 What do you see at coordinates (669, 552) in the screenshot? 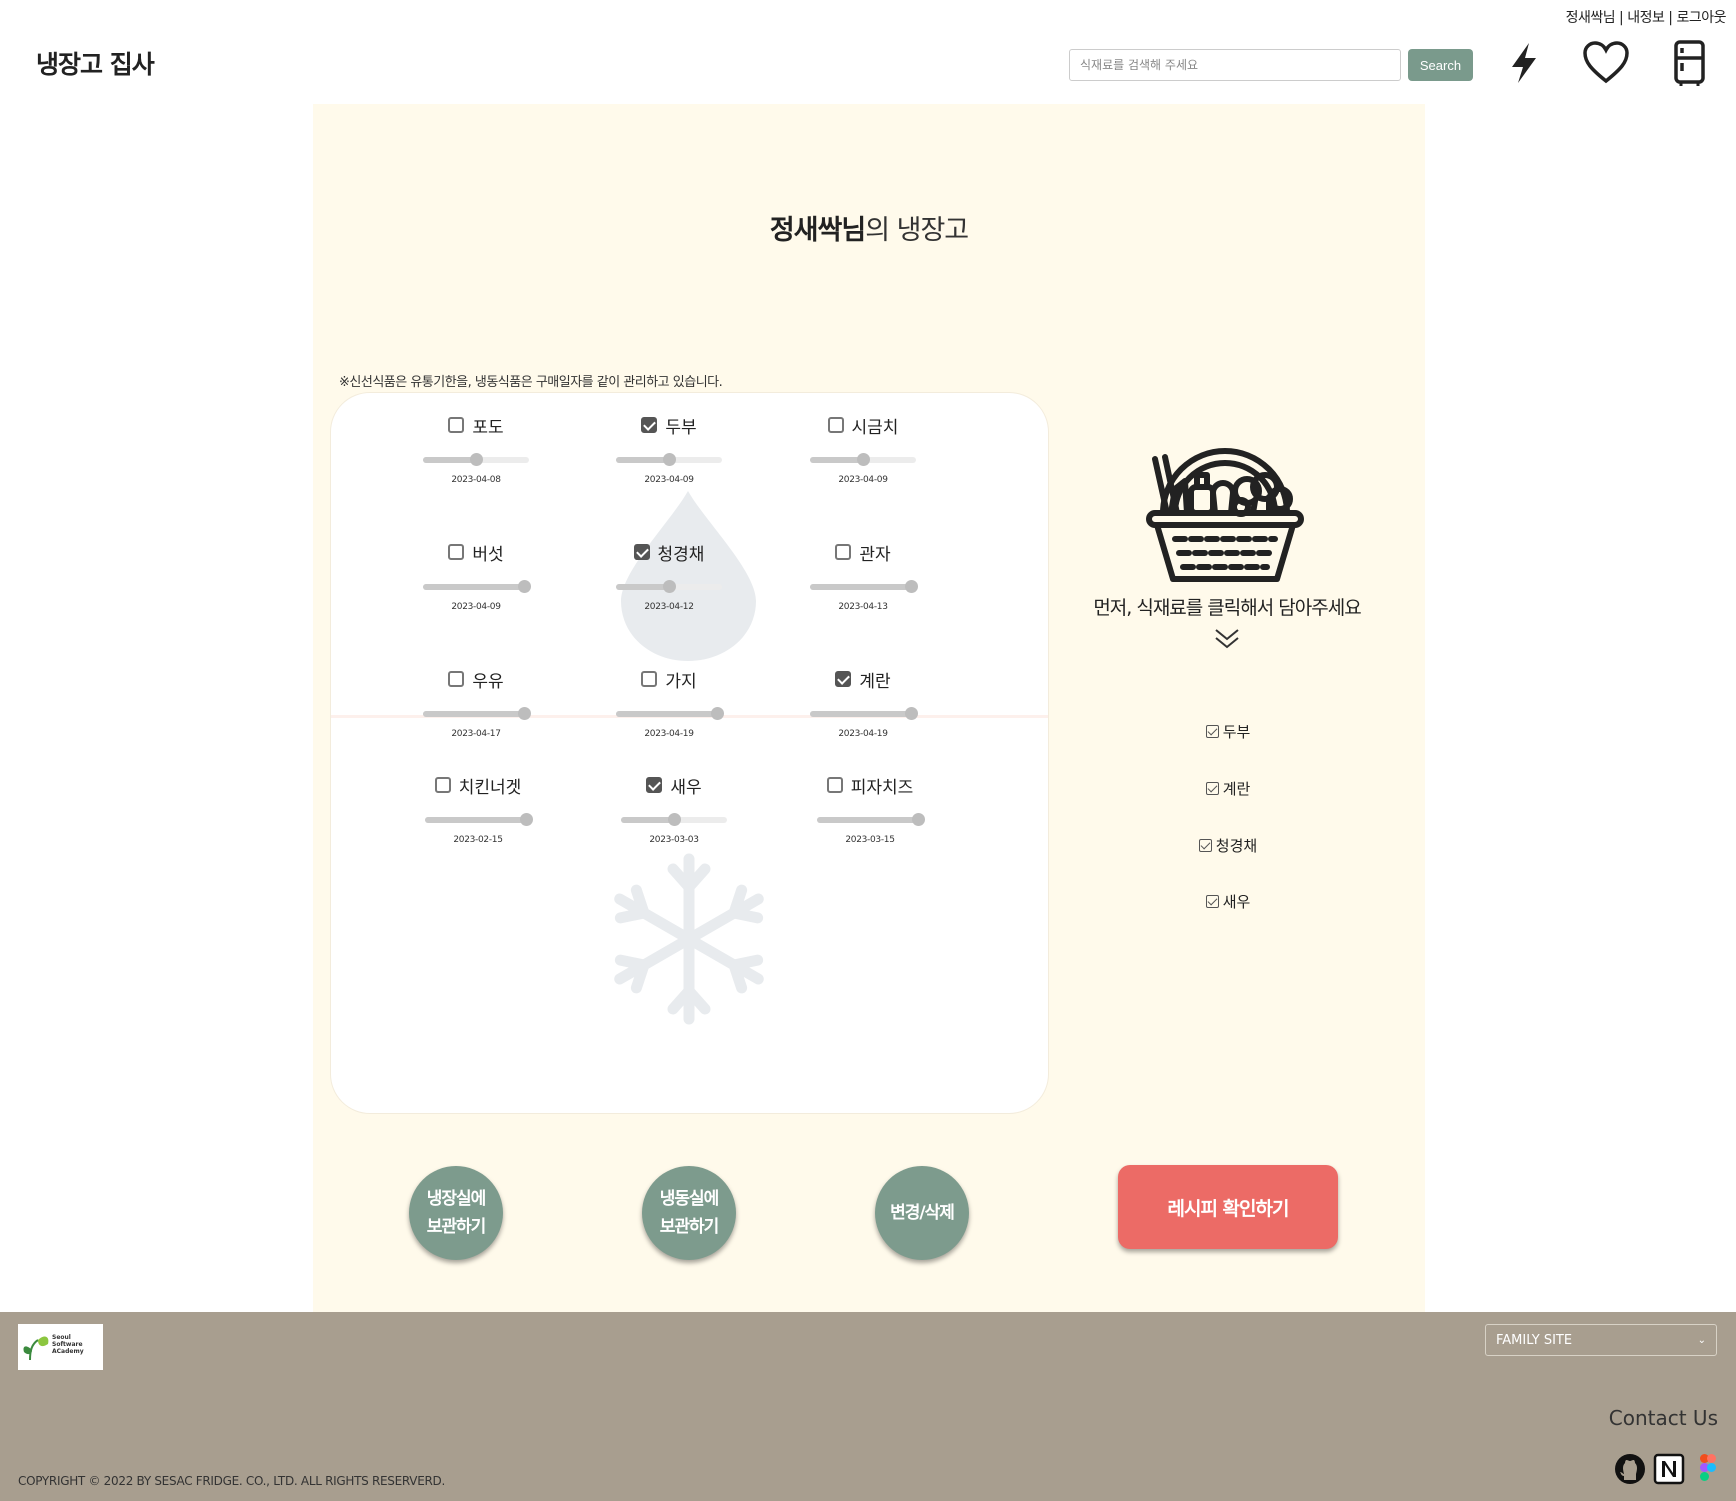
I see `food-name-row: 청경채` at bounding box center [669, 552].